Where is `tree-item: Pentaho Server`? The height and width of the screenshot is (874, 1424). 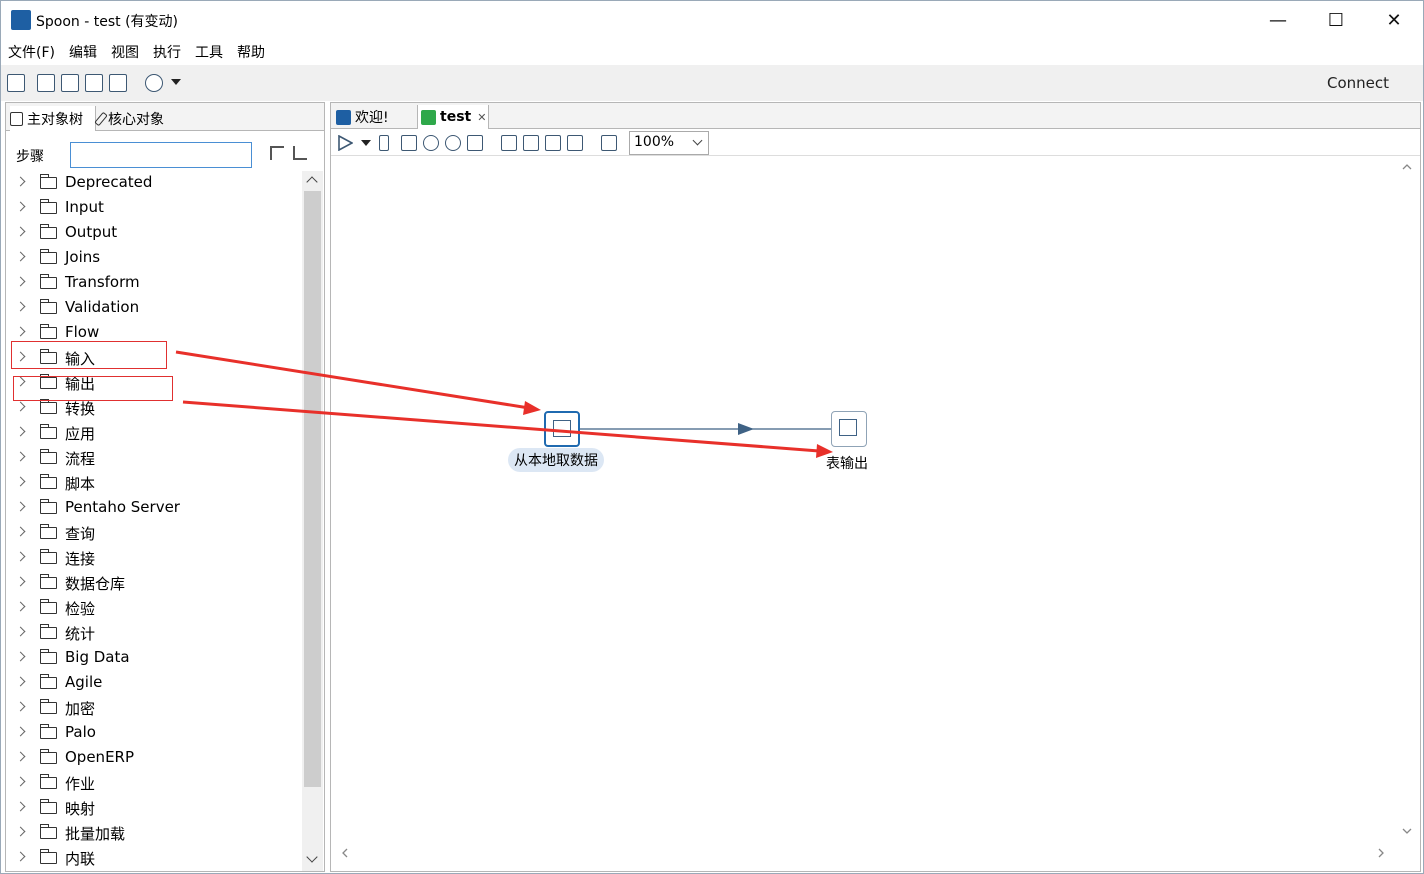 tree-item: Pentaho Server is located at coordinates (154, 508).